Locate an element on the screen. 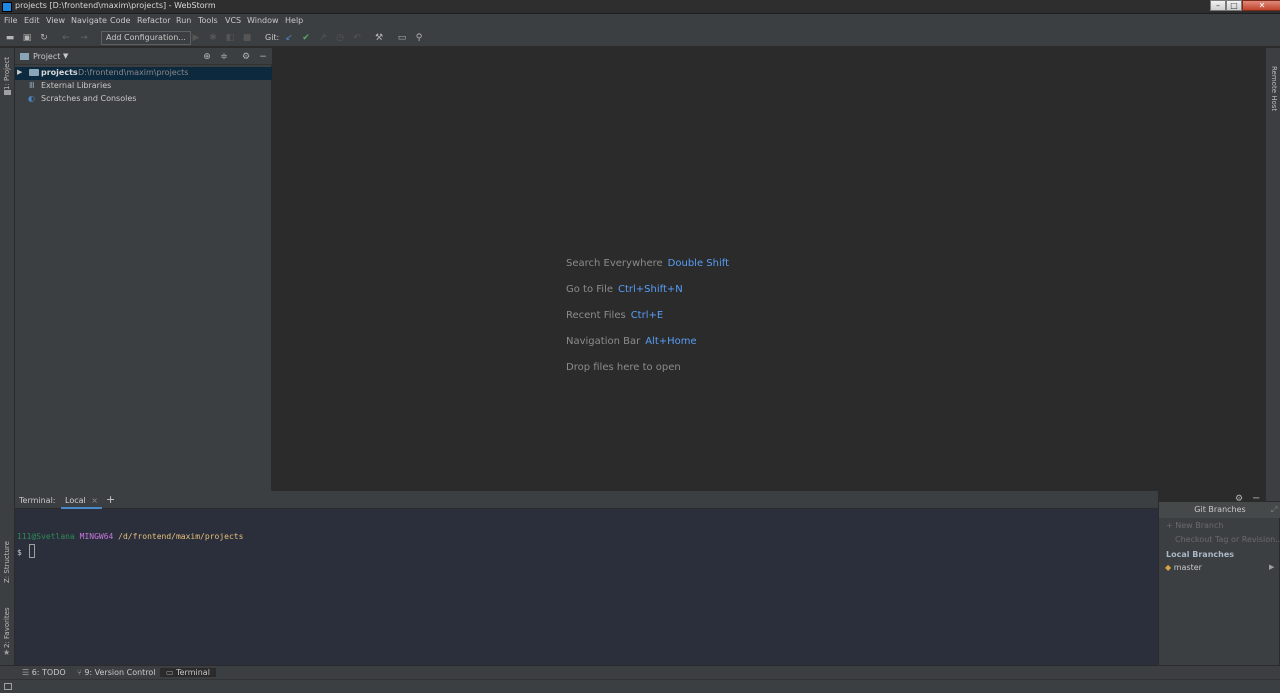  hint-drop-files: Drop files here to open is located at coordinates (623, 367).